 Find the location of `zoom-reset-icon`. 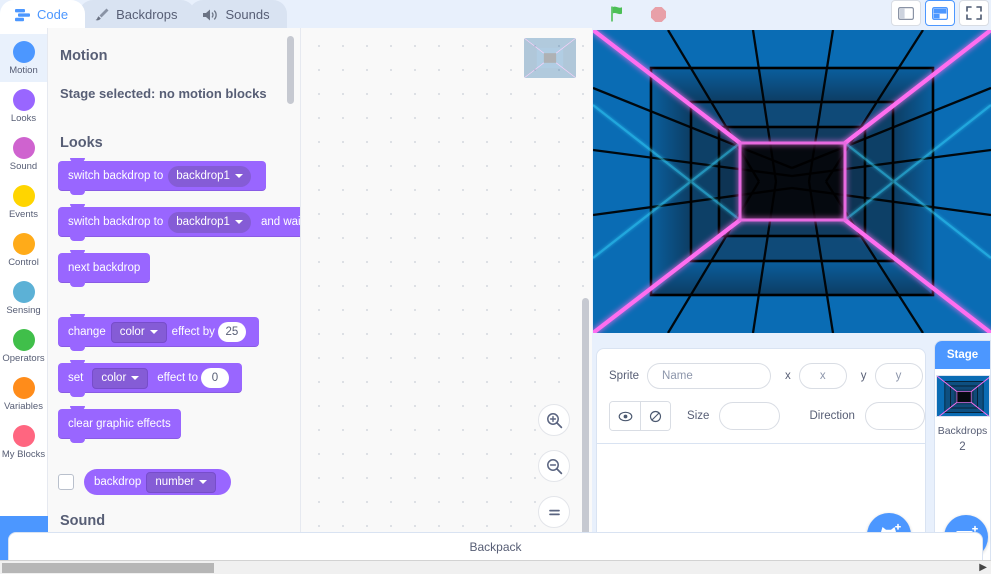

zoom-reset-icon is located at coordinates (554, 512).